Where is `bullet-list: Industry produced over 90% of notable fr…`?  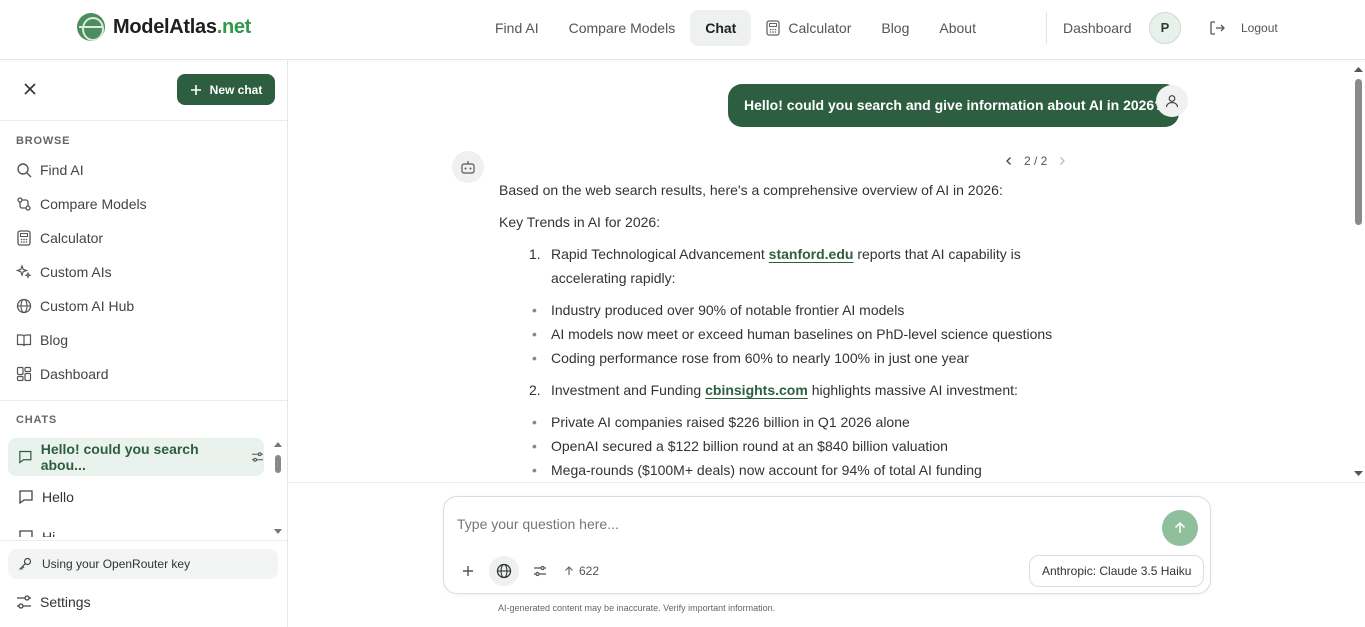 bullet-list: Industry produced over 90% of notable fr… is located at coordinates (779, 334).